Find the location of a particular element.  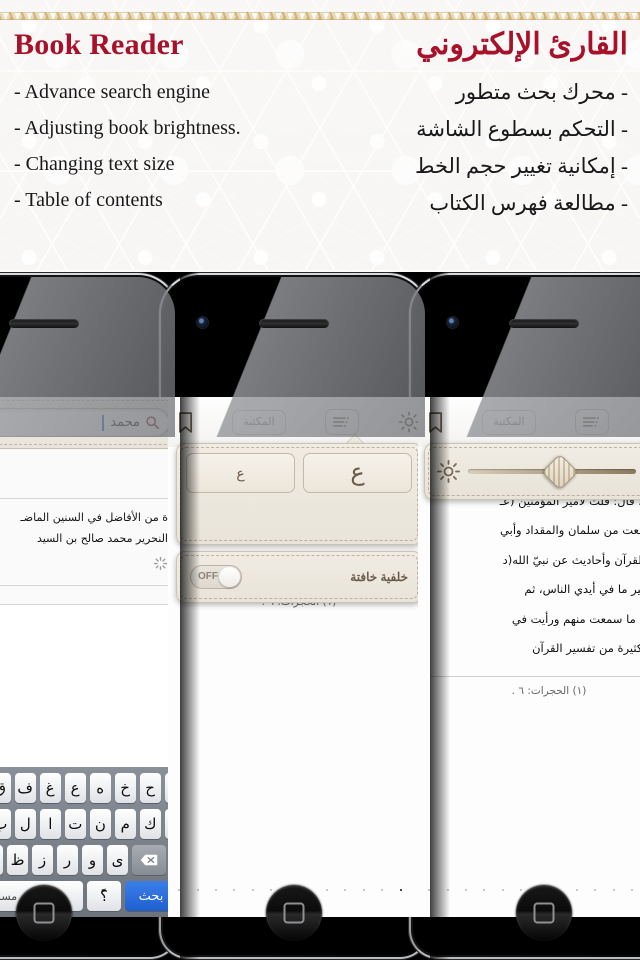

dim-background-toggle: OFF is located at coordinates (216, 577).